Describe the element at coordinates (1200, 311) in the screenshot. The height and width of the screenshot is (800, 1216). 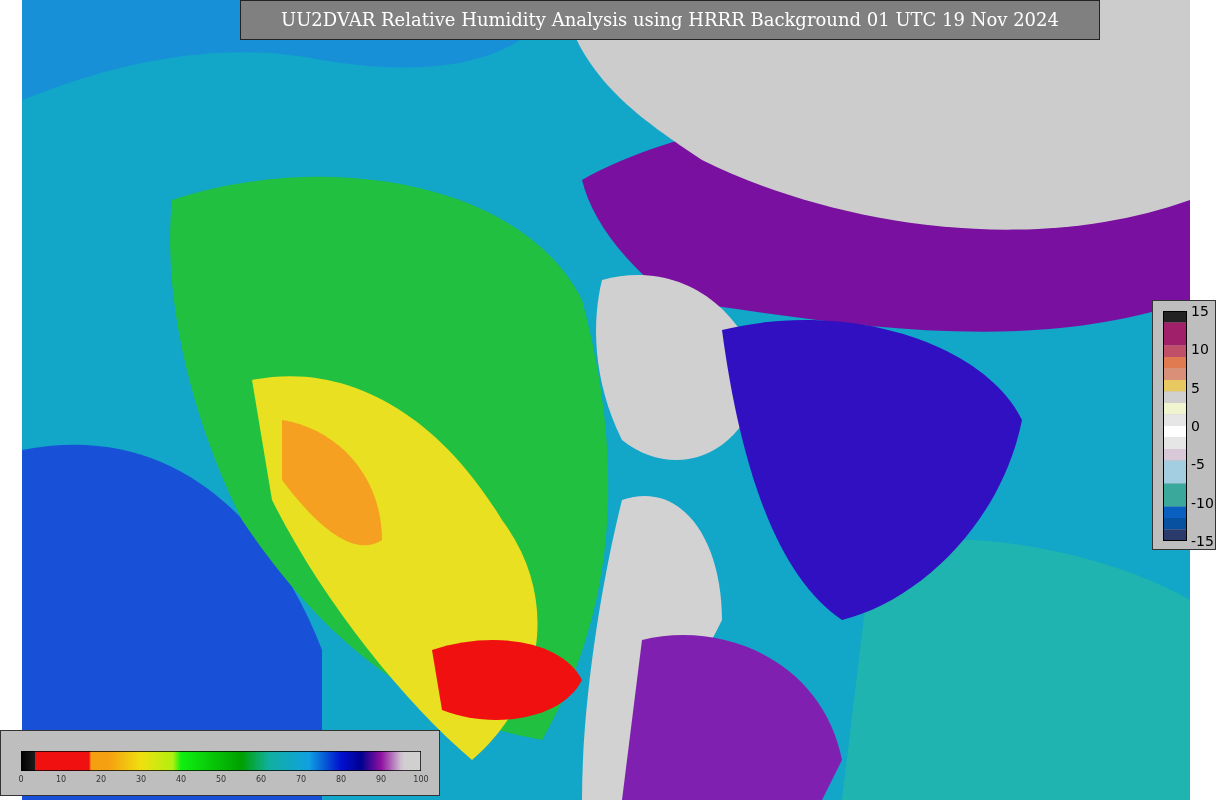
I see `scale-label: 15` at that location.